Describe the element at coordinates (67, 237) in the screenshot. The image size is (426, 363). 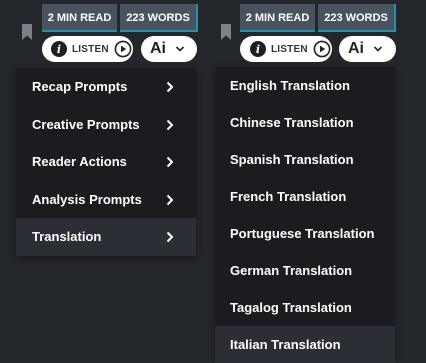
I see `menu-item-label: Translation` at that location.